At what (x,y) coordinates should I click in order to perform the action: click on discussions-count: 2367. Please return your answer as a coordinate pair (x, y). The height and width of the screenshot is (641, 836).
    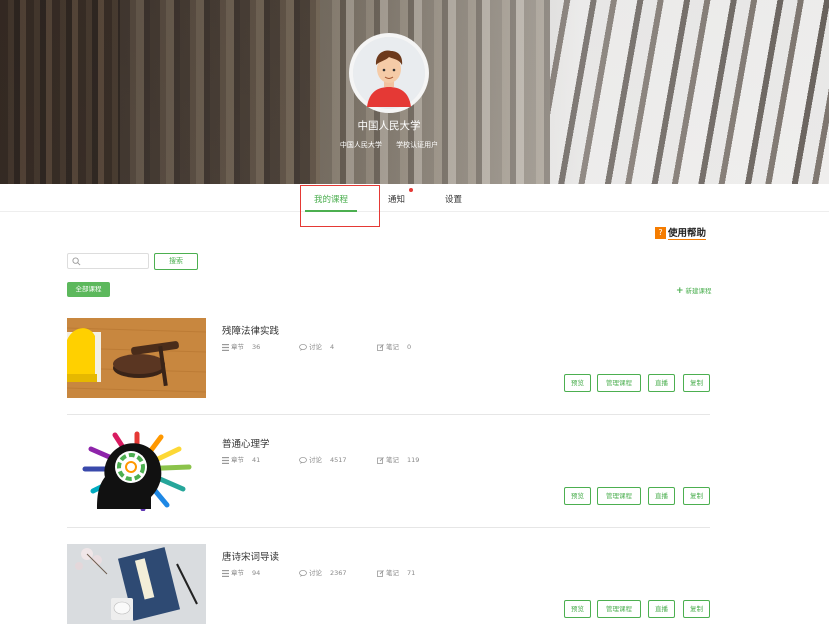
    Looking at the image, I should click on (338, 573).